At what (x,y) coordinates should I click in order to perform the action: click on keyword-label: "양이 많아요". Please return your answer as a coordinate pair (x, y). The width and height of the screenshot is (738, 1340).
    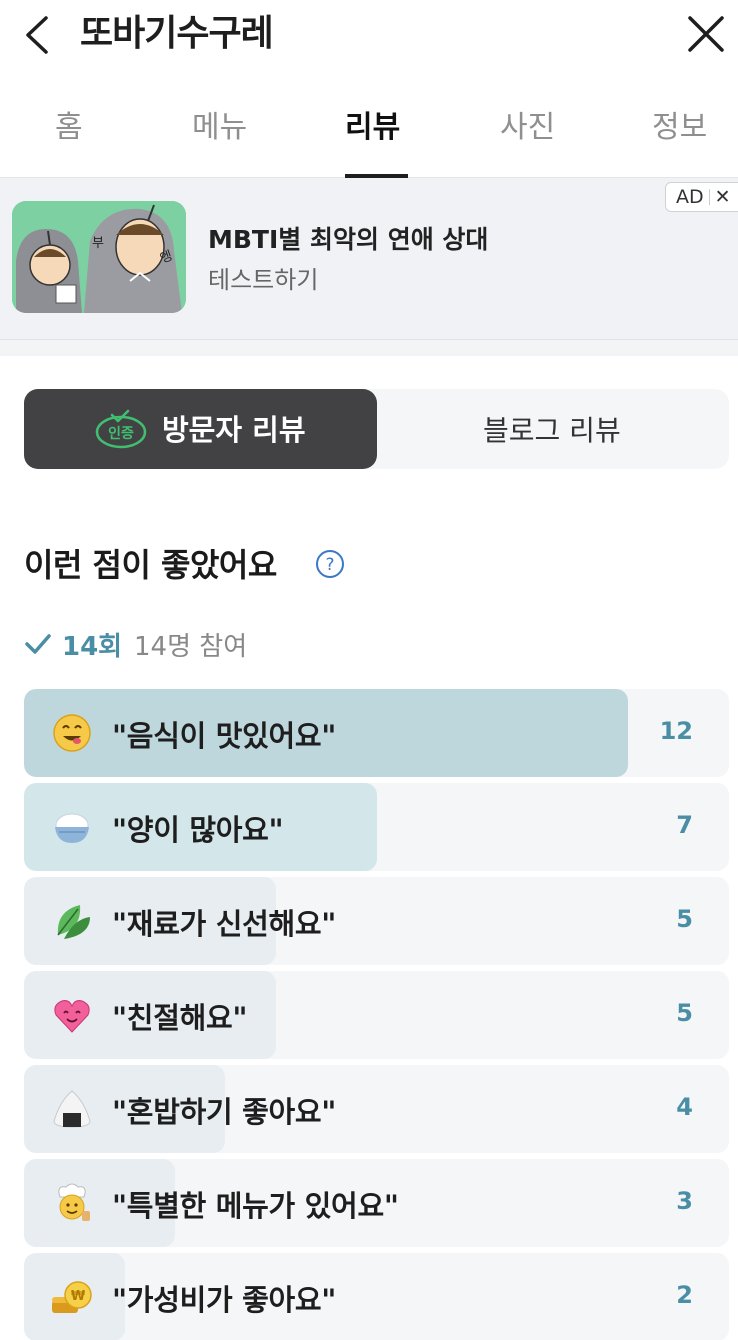
    Looking at the image, I should click on (198, 830).